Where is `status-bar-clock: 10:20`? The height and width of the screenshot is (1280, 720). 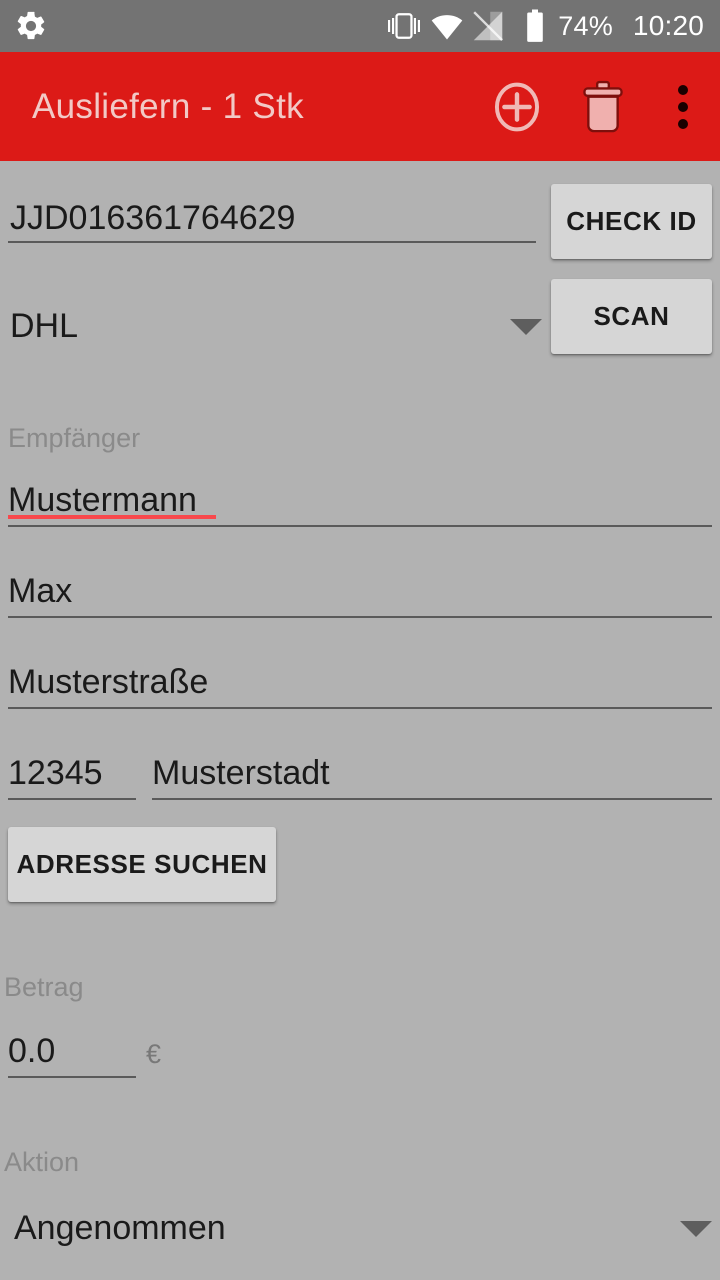 status-bar-clock: 10:20 is located at coordinates (668, 25).